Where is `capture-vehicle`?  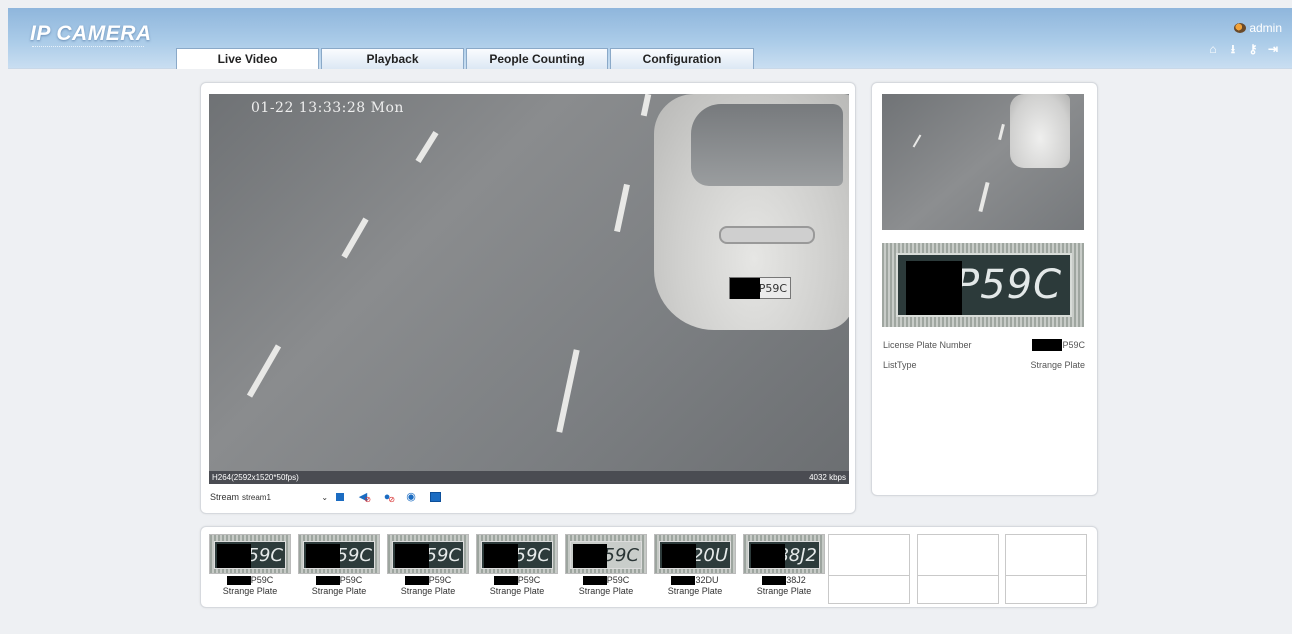 capture-vehicle is located at coordinates (1040, 131).